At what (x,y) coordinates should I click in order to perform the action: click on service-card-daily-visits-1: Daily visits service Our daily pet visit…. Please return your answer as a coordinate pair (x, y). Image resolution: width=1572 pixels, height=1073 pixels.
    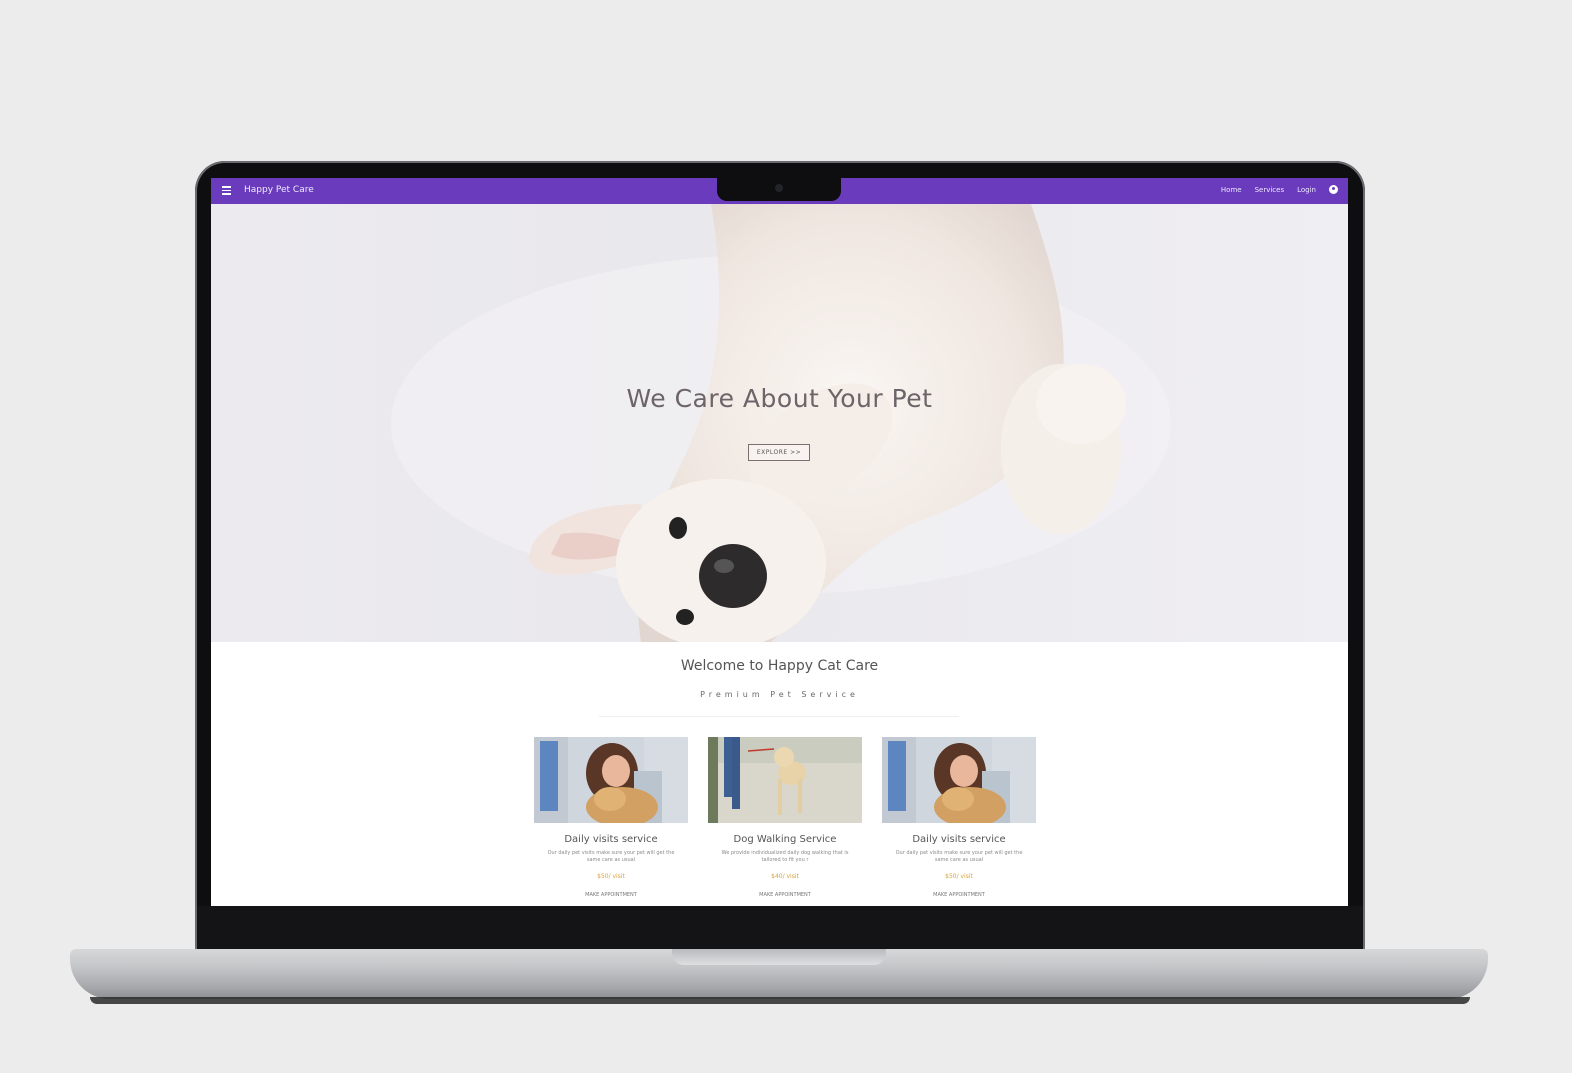
    Looking at the image, I should click on (611, 817).